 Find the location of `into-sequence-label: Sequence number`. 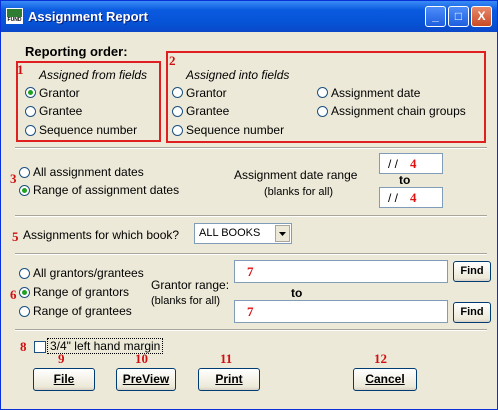

into-sequence-label: Sequence number is located at coordinates (235, 130).